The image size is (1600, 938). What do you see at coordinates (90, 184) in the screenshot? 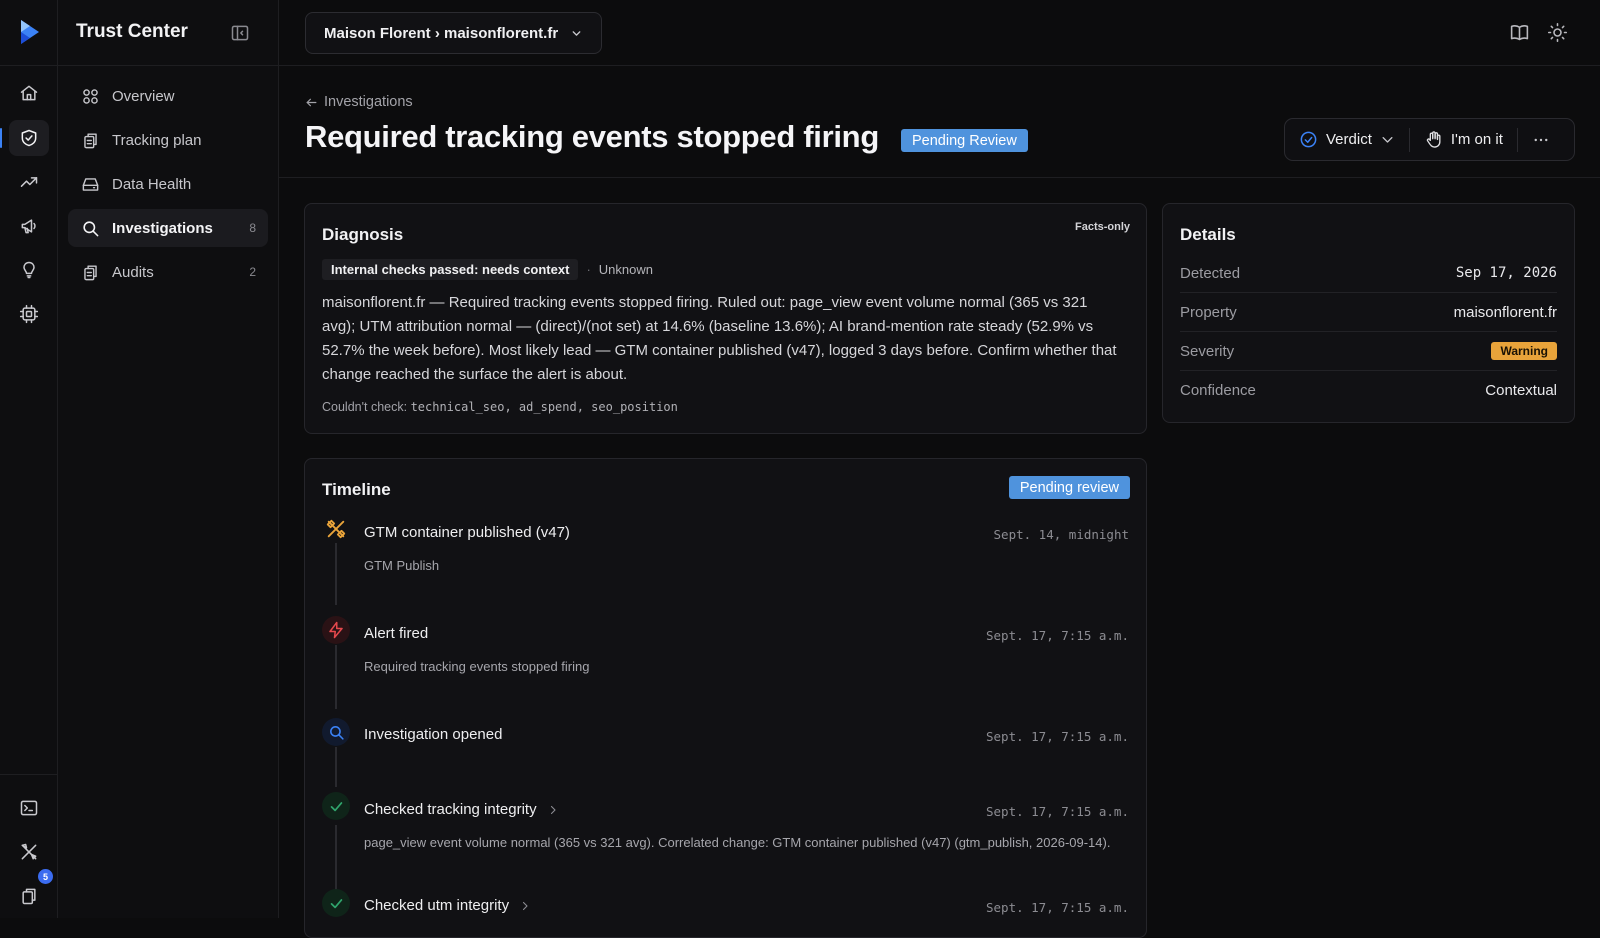
I see `drive-icon` at bounding box center [90, 184].